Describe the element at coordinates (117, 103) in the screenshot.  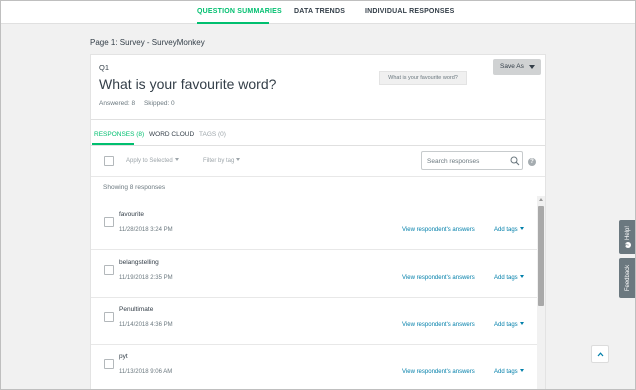
I see `answered-count: Answered: 8` at that location.